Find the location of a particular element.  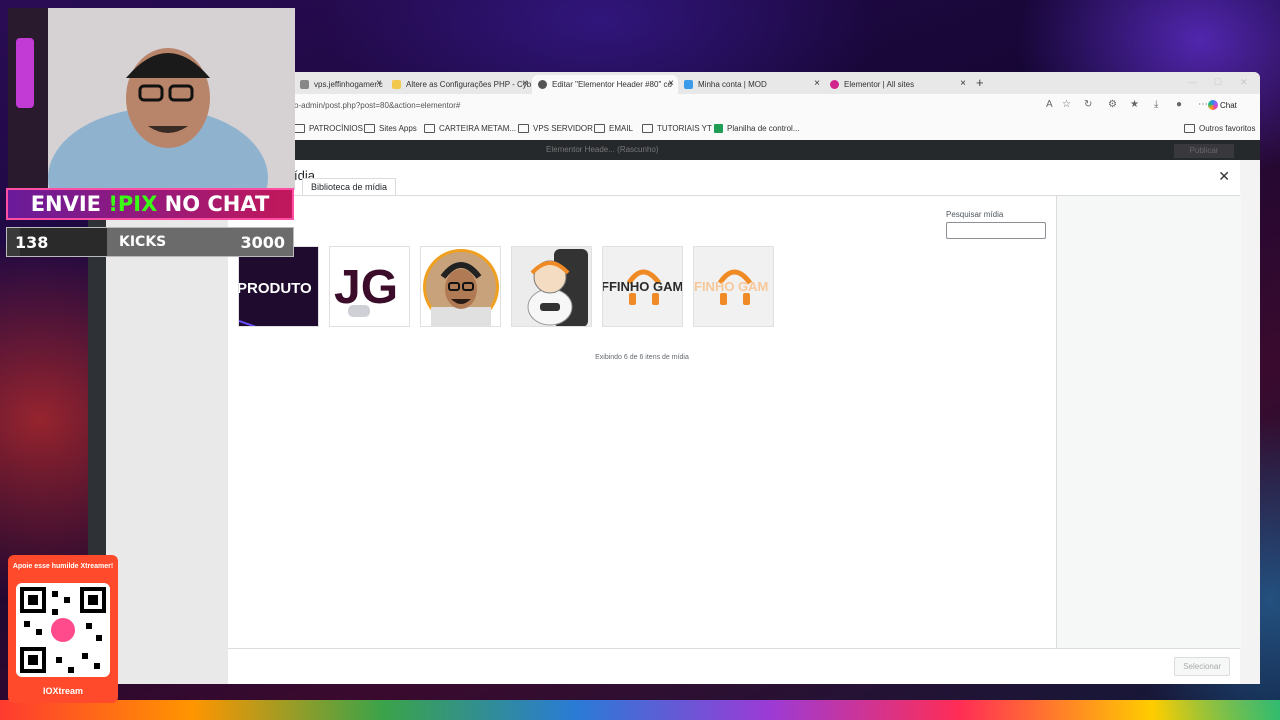

select-button: Selecionar is located at coordinates (1202, 666).